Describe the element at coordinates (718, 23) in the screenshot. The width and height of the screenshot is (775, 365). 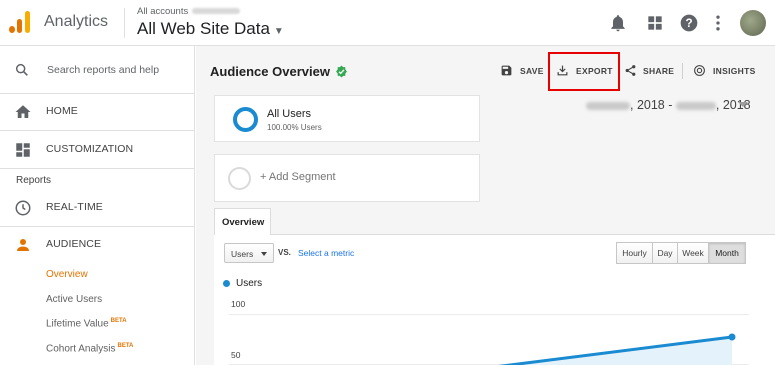
I see `more-vert-icon` at that location.